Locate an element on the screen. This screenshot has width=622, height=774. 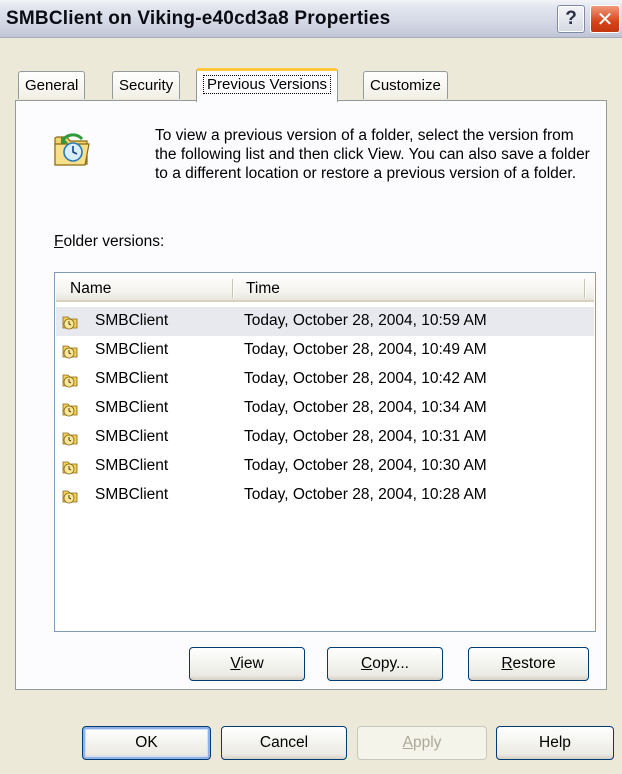
close-icon: ✕ is located at coordinates (605, 19).